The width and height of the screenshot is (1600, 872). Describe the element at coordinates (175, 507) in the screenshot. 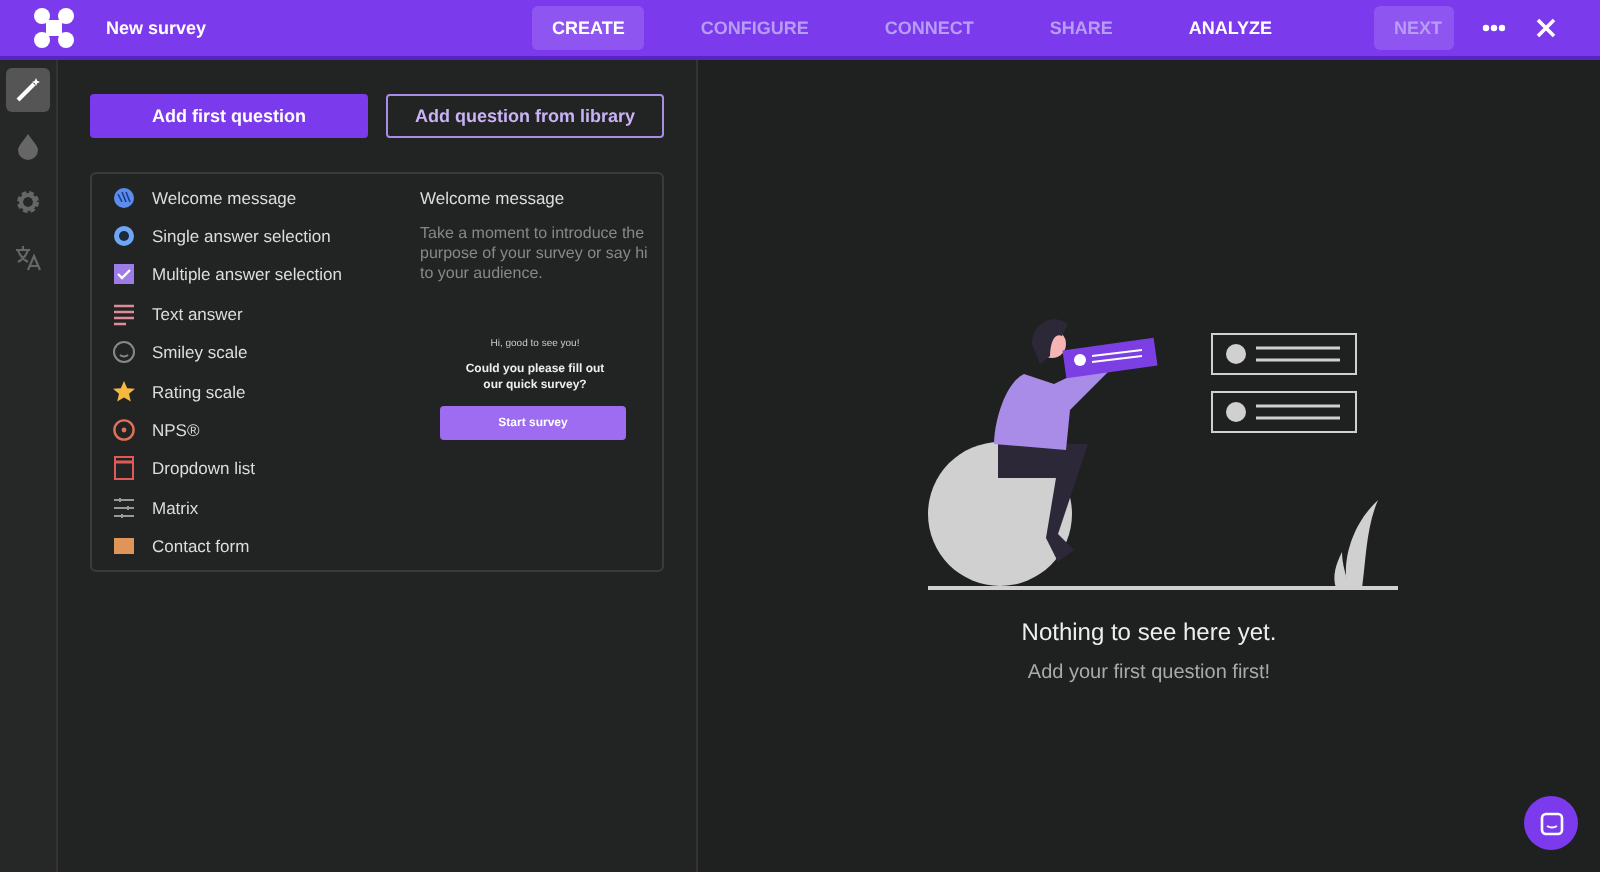

I see `question-type-item: Matrix` at that location.